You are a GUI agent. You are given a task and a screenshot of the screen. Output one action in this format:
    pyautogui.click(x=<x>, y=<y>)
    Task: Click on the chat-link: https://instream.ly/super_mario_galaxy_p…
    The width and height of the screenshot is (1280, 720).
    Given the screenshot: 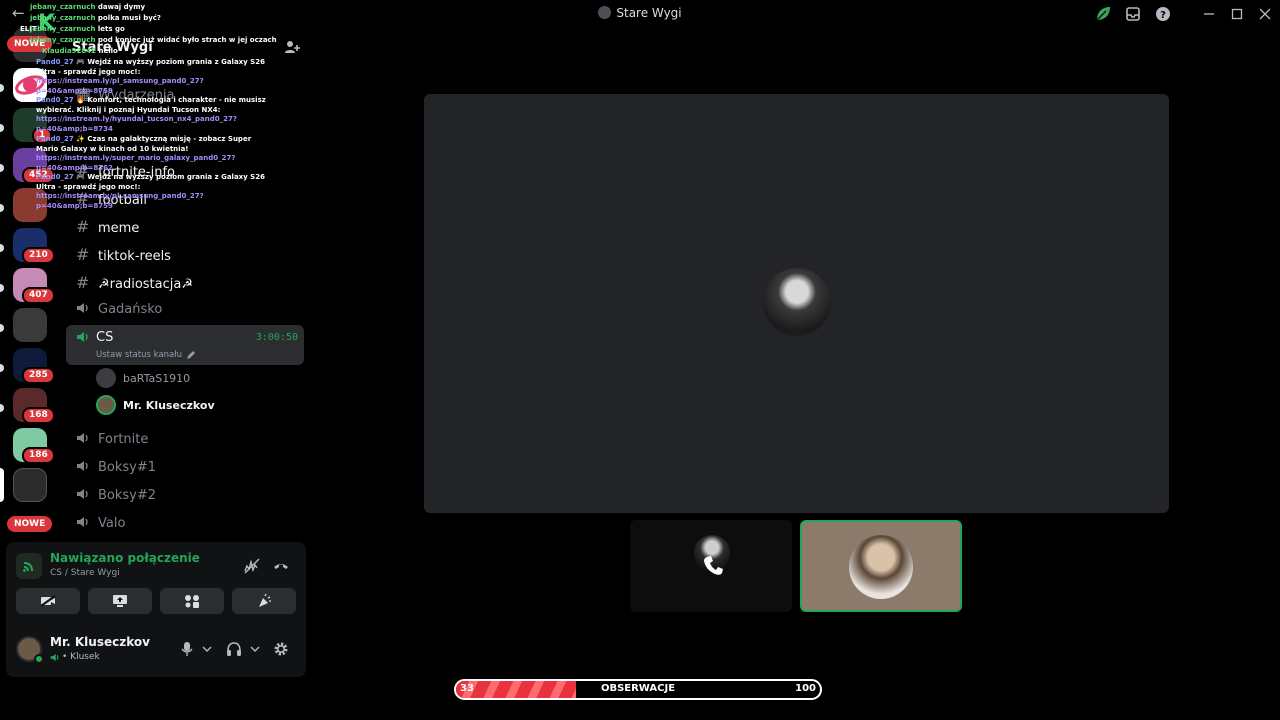 What is the action you would take?
    pyautogui.click(x=135, y=163)
    